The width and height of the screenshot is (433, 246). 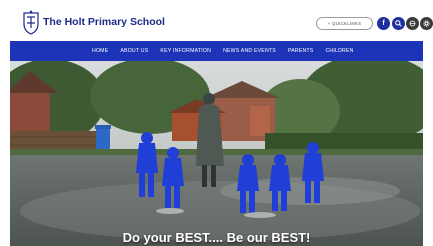 I want to click on translate-icon, so click(x=412, y=23).